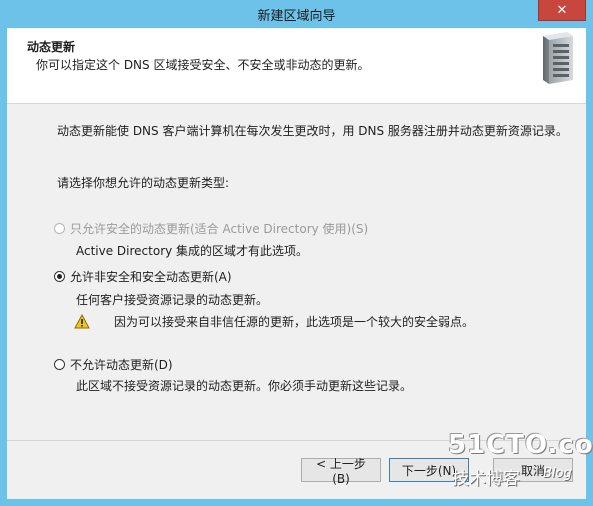 The height and width of the screenshot is (506, 593). What do you see at coordinates (51, 47) in the screenshot?
I see `page-title: 动态更新` at bounding box center [51, 47].